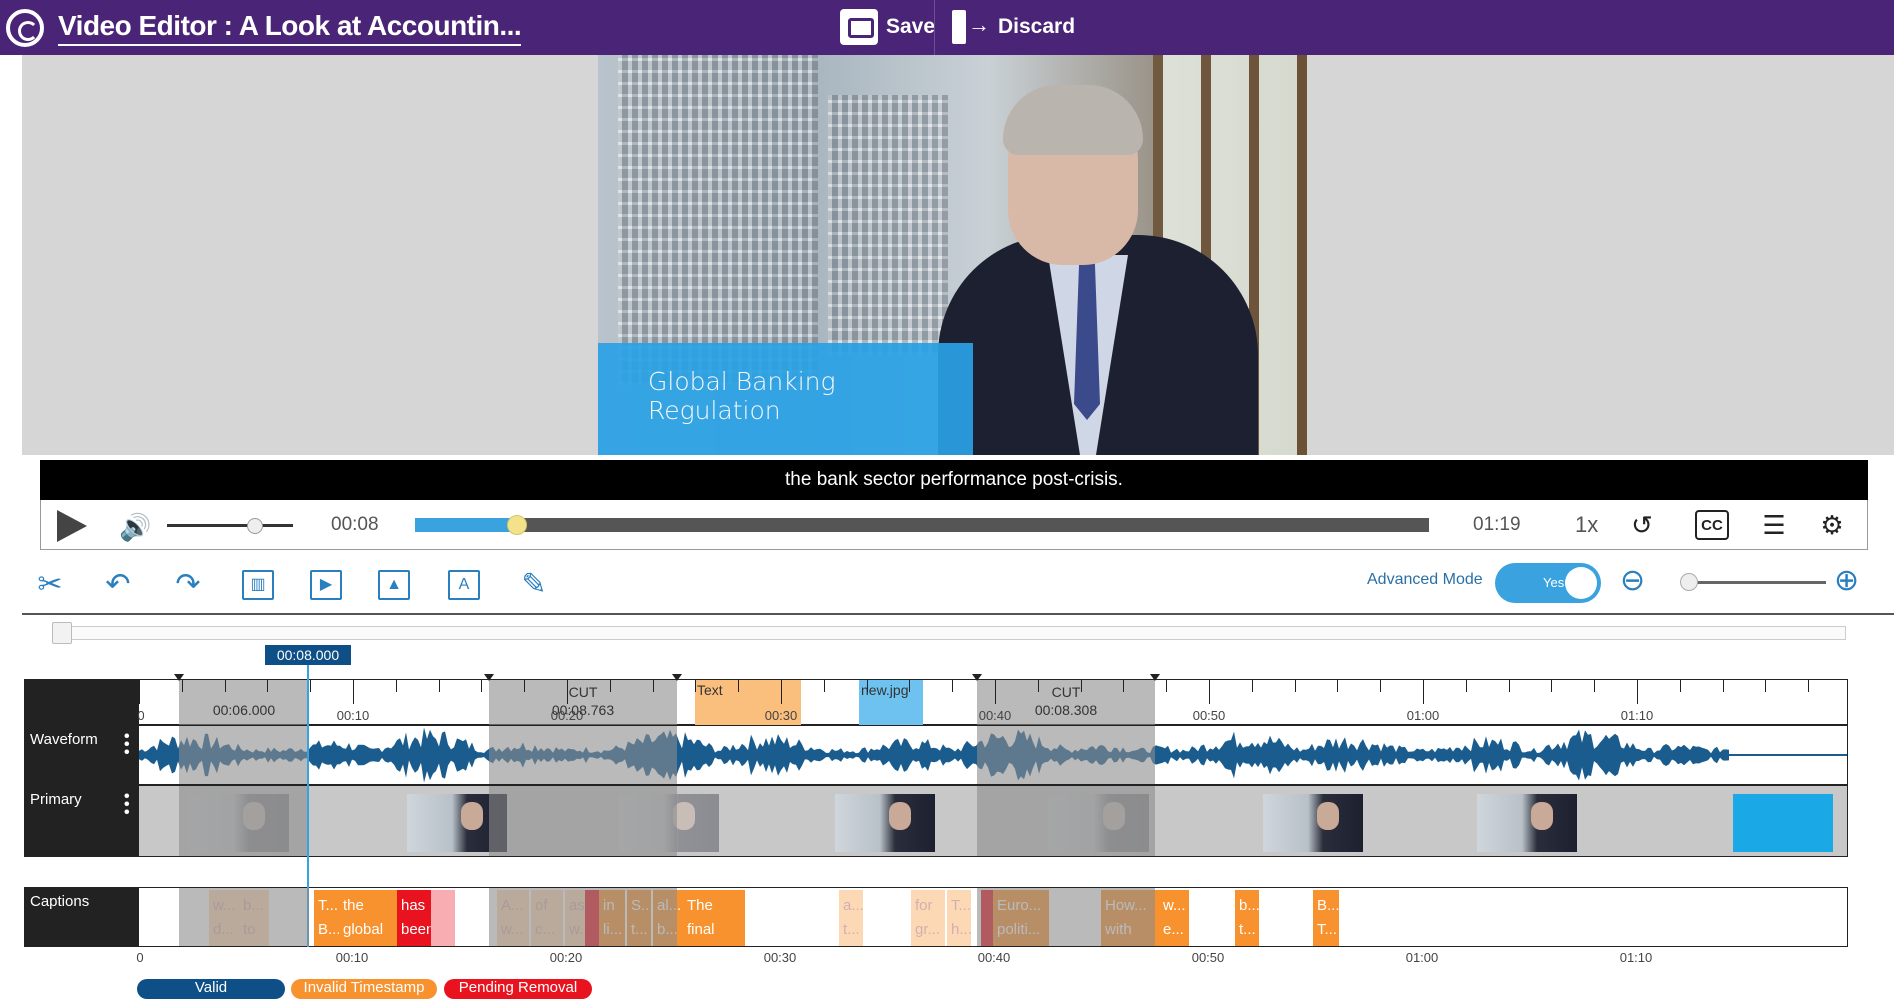 This screenshot has width=1894, height=999. I want to click on caption-block: The final, so click(714, 918).